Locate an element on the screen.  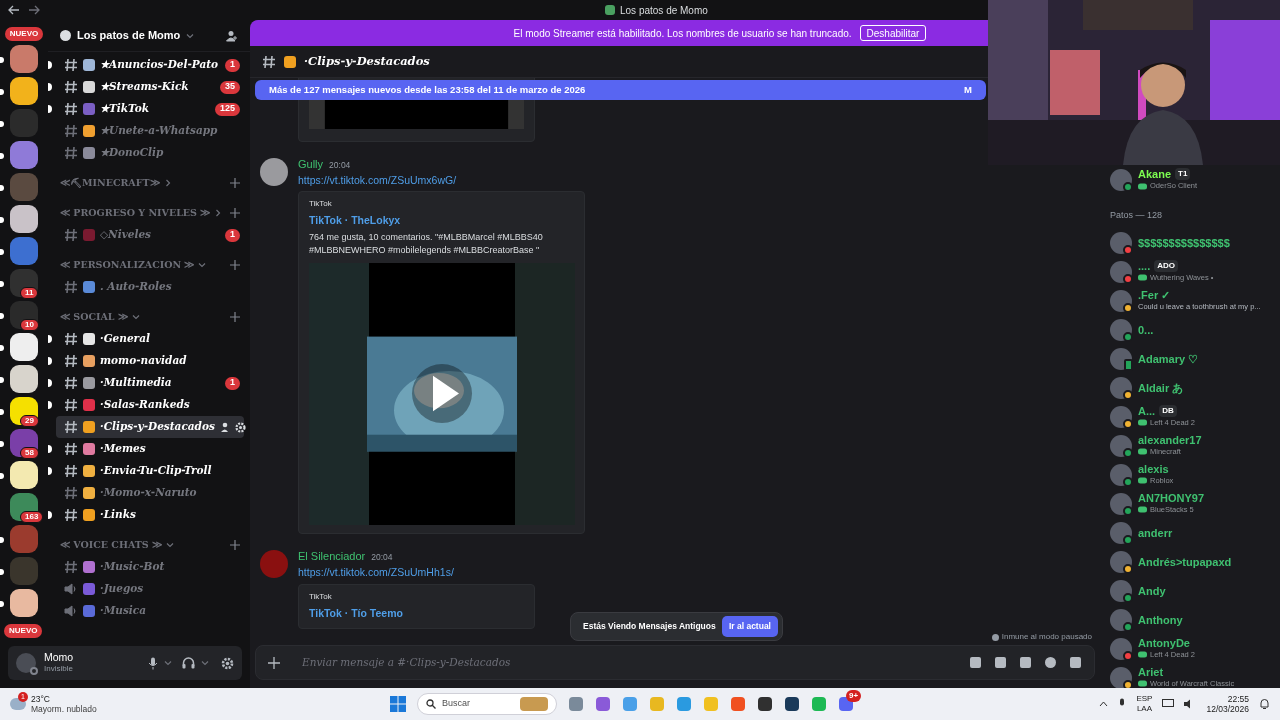
channel-item: ·Clips-y-Destacados is located at coordinates (150, 427).